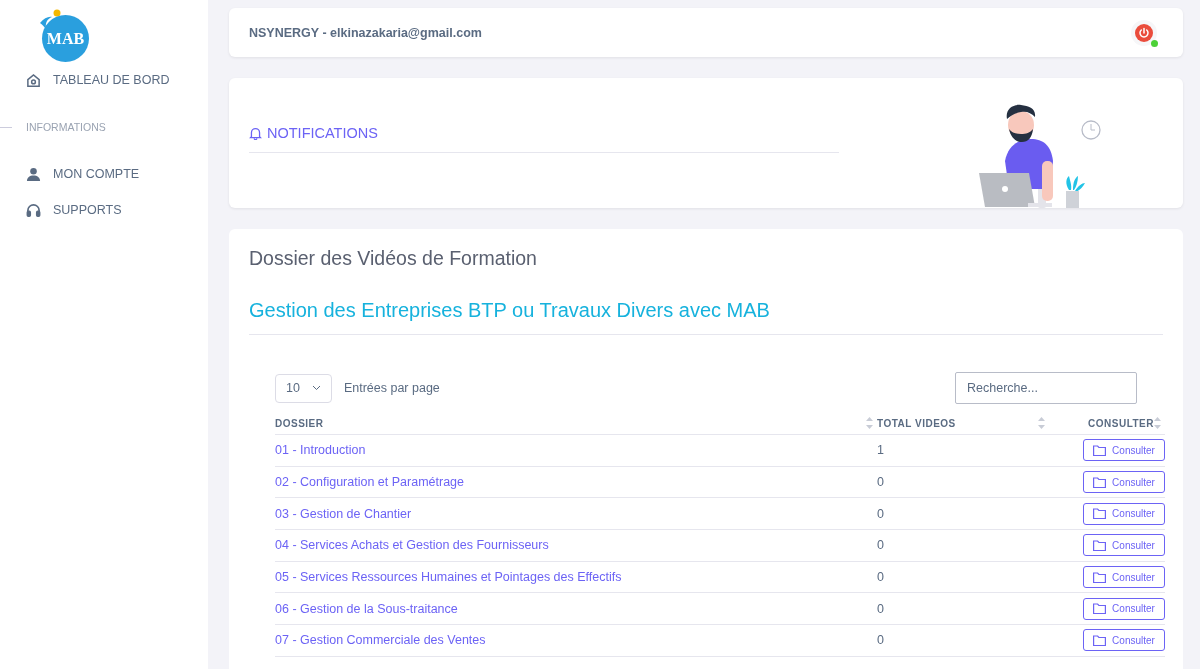  Describe the element at coordinates (322, 133) in the screenshot. I see `section-title: NOTIFICATIONS` at that location.